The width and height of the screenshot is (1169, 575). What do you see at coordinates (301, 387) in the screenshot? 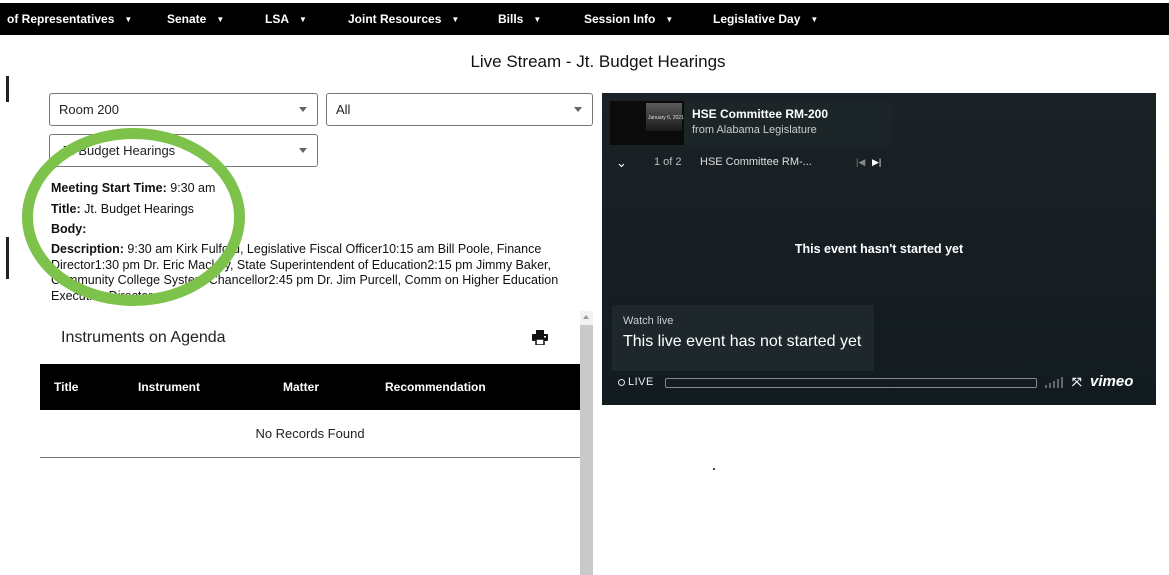
I see `column-header-matter: Matter` at bounding box center [301, 387].